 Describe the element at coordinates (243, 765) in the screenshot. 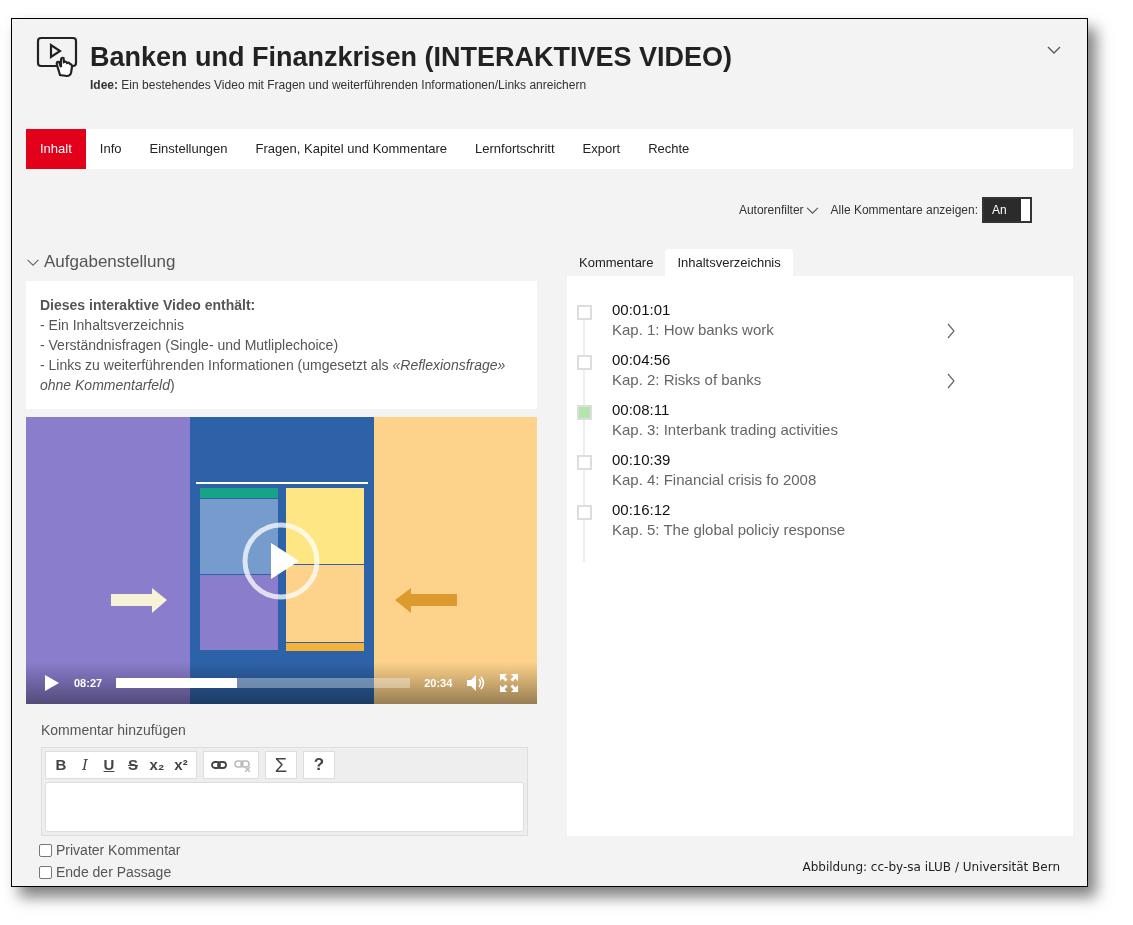

I see `unlink-icon` at that location.